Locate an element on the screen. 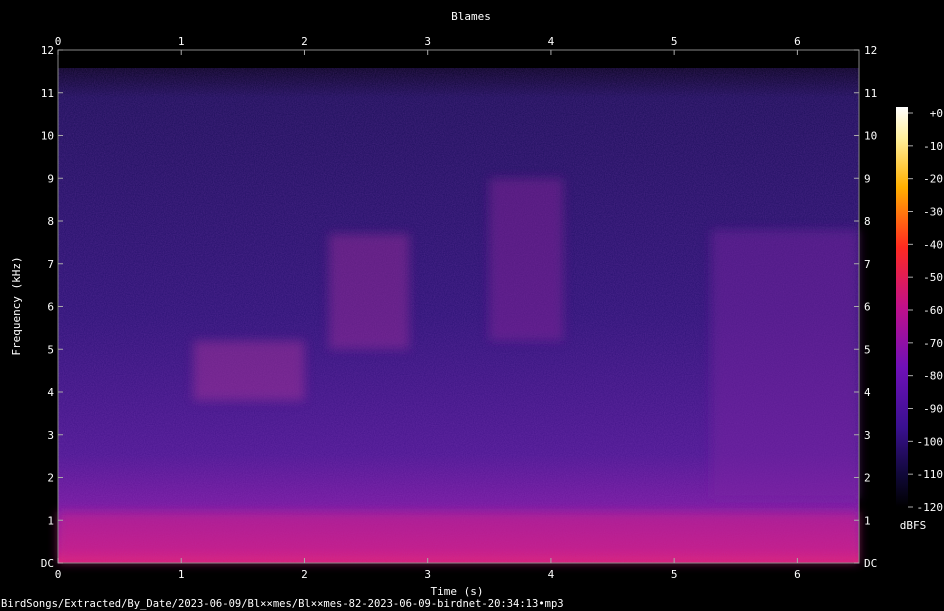 Image resolution: width=944 pixels, height=611 pixels. chart-title: Blames is located at coordinates (471, 16).